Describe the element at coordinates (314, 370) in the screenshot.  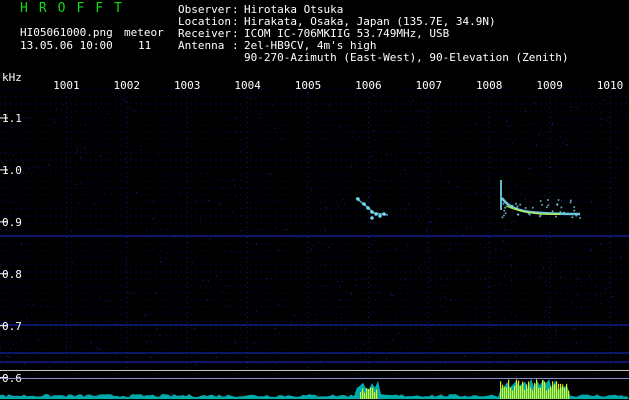
I see `separator-line` at that location.